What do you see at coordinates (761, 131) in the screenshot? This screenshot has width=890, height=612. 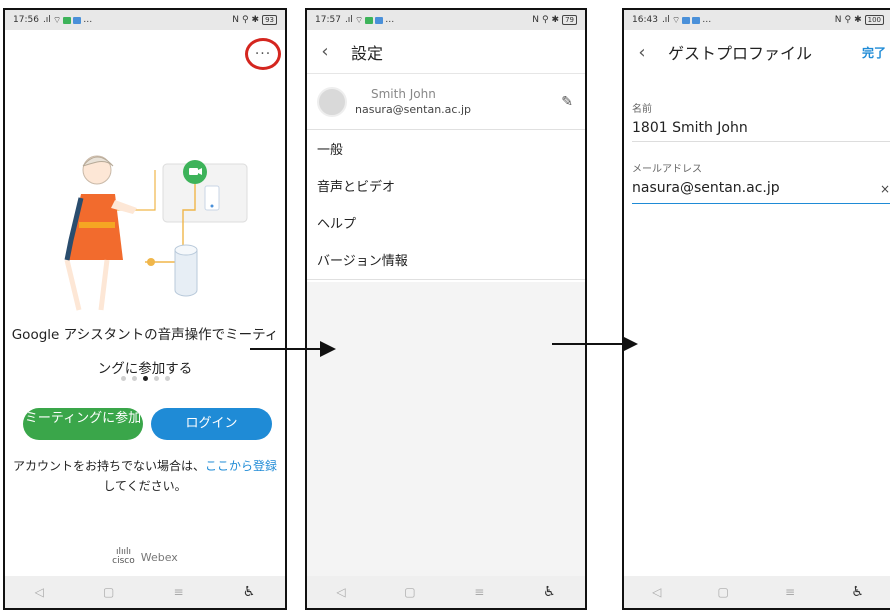 I see `name-field: 1801 Smith John` at bounding box center [761, 131].